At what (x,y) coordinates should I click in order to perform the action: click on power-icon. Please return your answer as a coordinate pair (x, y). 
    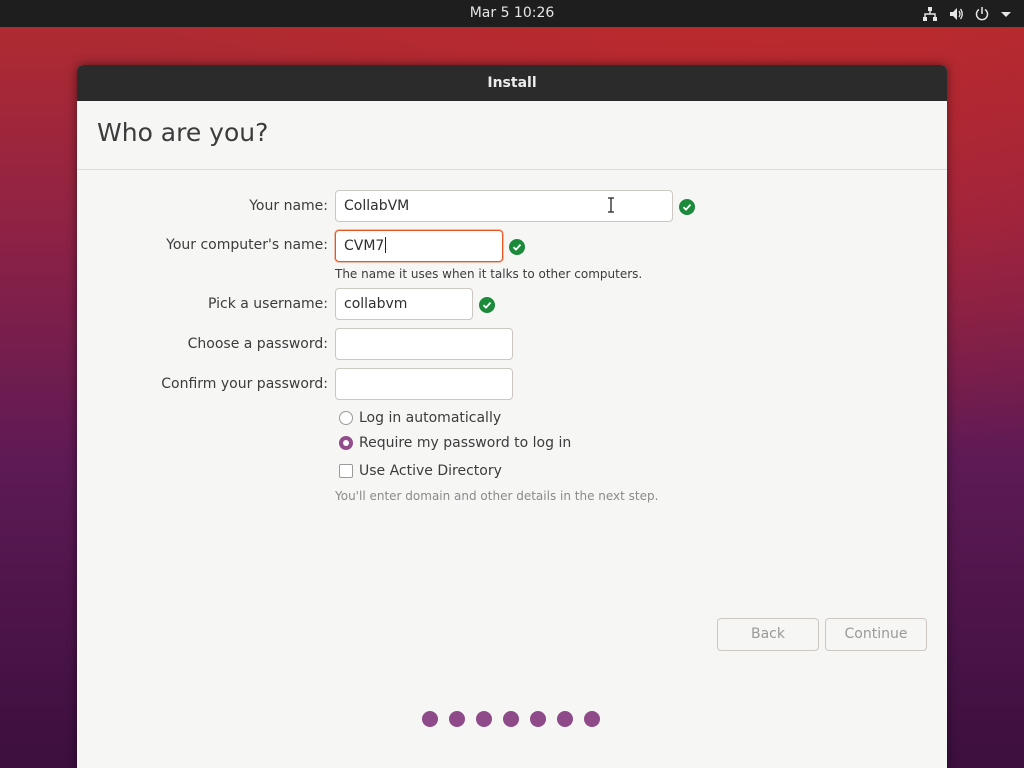
    Looking at the image, I should click on (982, 14).